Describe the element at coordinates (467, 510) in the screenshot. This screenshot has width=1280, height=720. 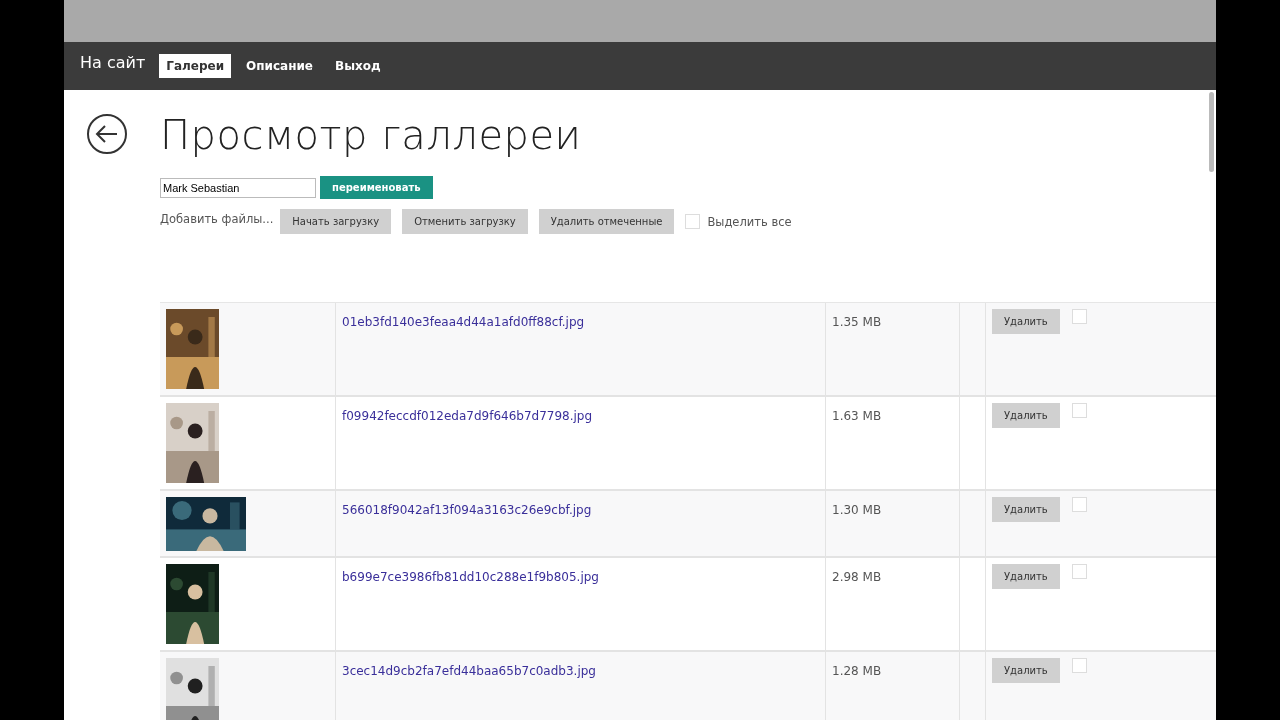
I see `file-link: 566018f9042af13f094a3163c26e9cbf.jpg` at that location.